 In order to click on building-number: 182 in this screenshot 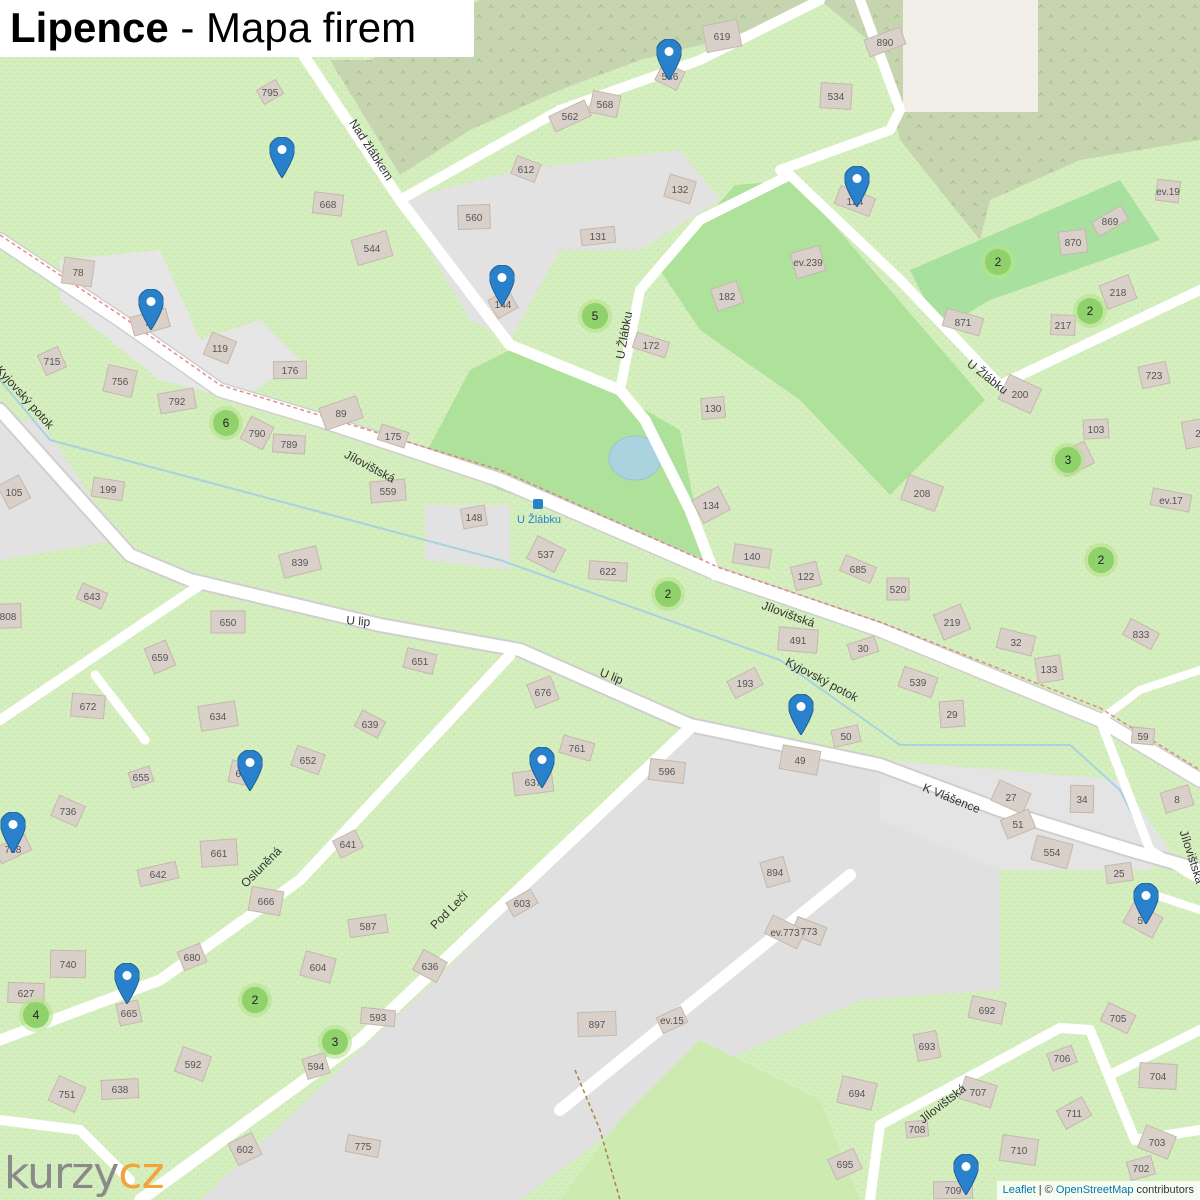, I will do `click(727, 297)`.